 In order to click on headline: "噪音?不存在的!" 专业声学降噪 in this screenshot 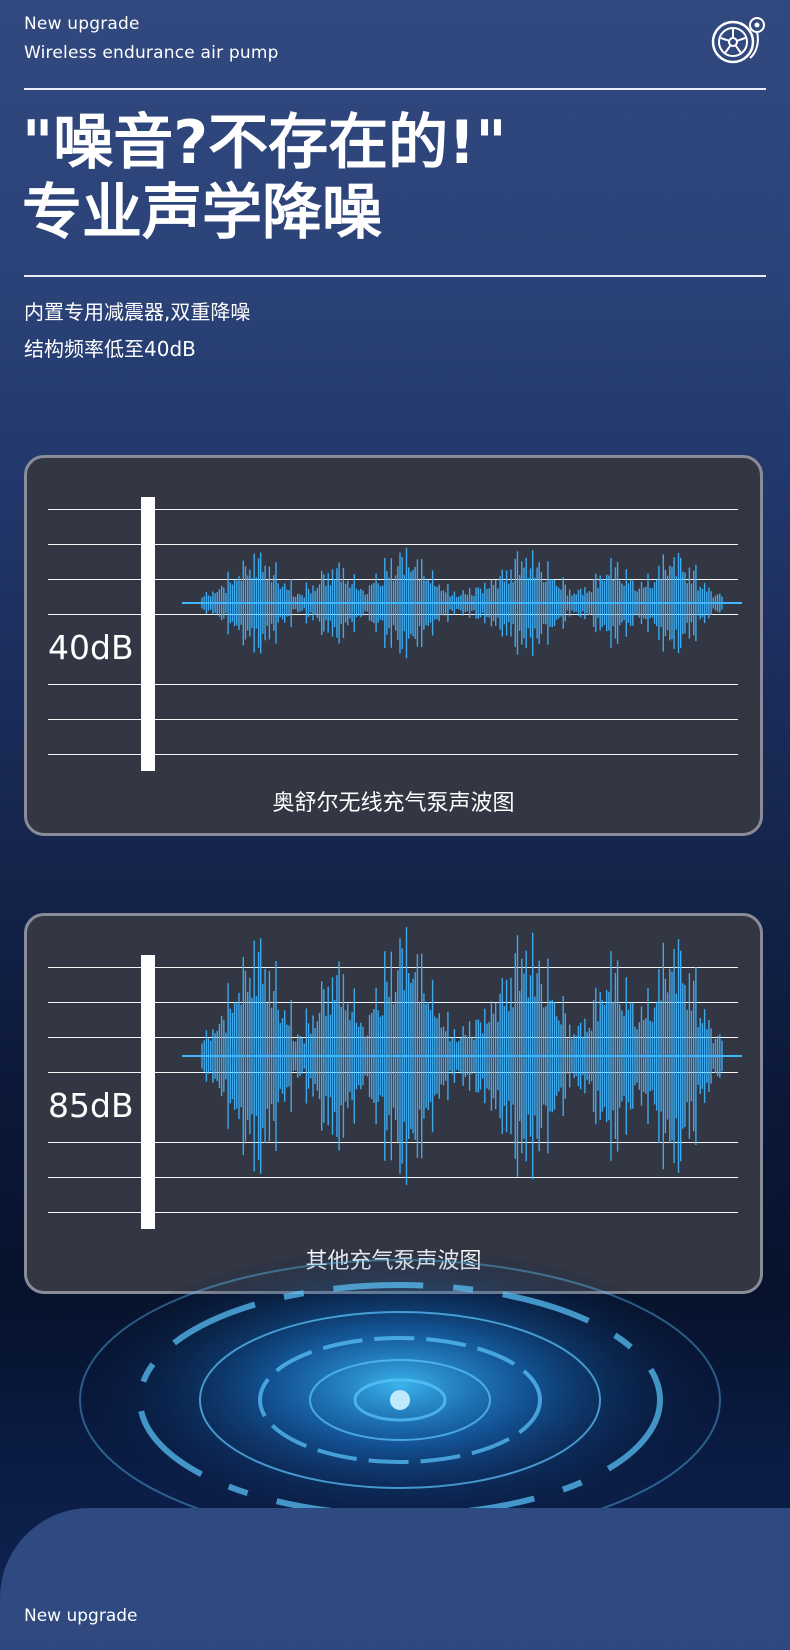, I will do `click(264, 178)`.